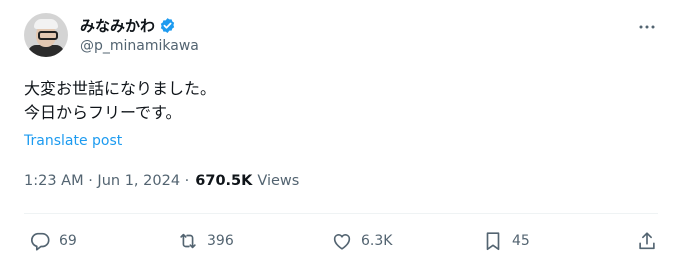 This screenshot has height=270, width=682. Describe the element at coordinates (117, 25) in the screenshot. I see `author-display-name: みなみかわ` at that location.